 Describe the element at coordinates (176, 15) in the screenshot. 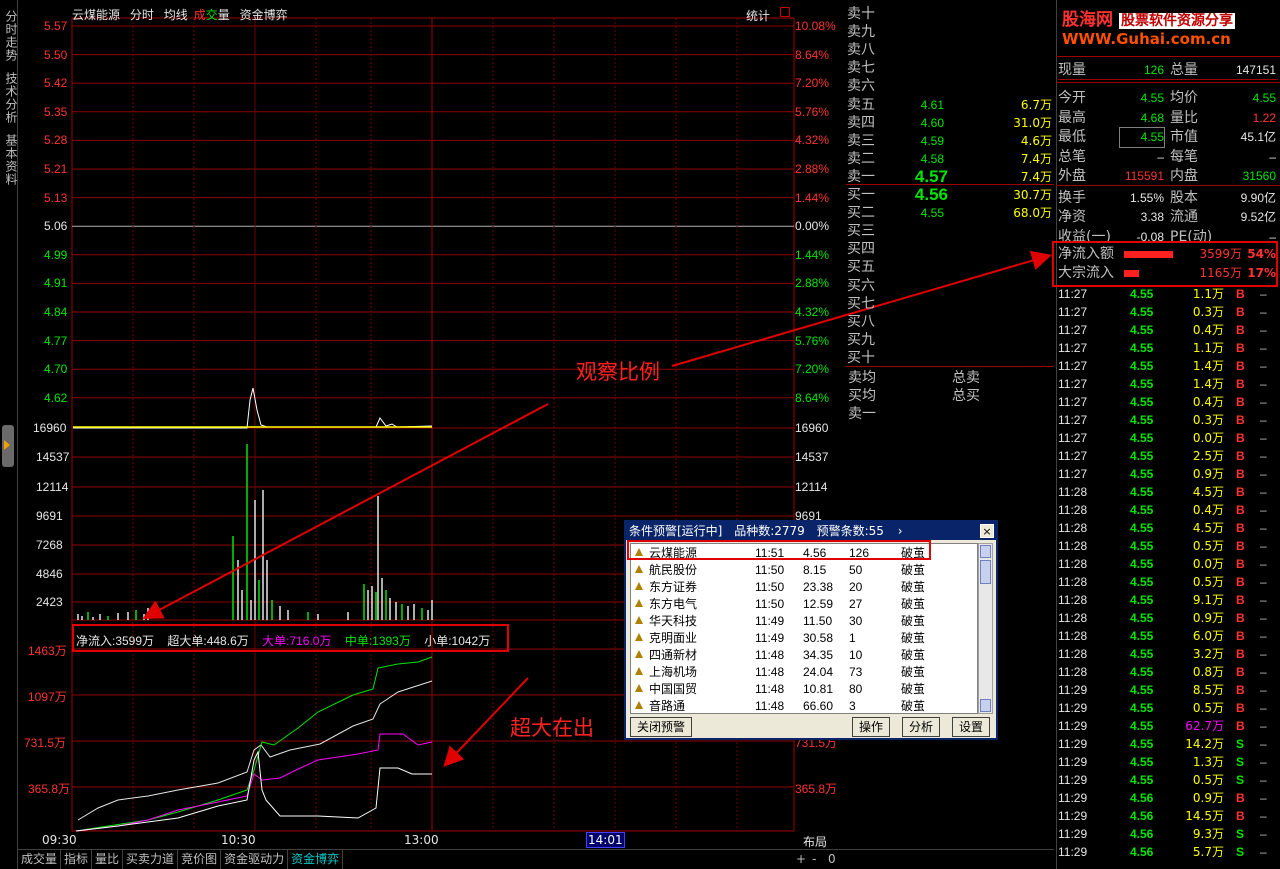

I see `mode-avg-line: 均线` at that location.